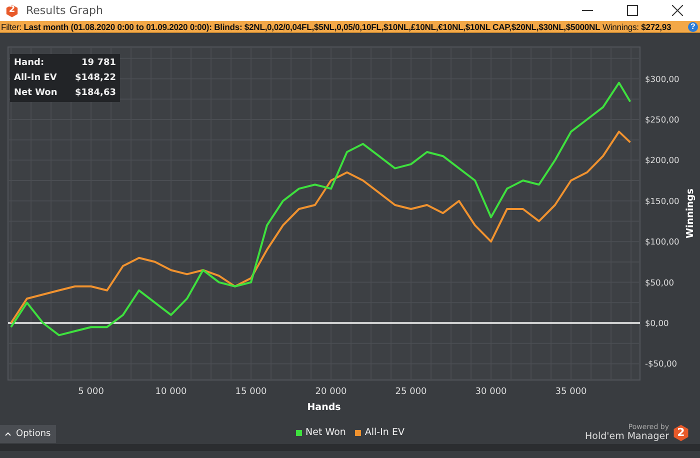 Image resolution: width=700 pixels, height=458 pixels. I want to click on y-axis-title: Winnings, so click(690, 213).